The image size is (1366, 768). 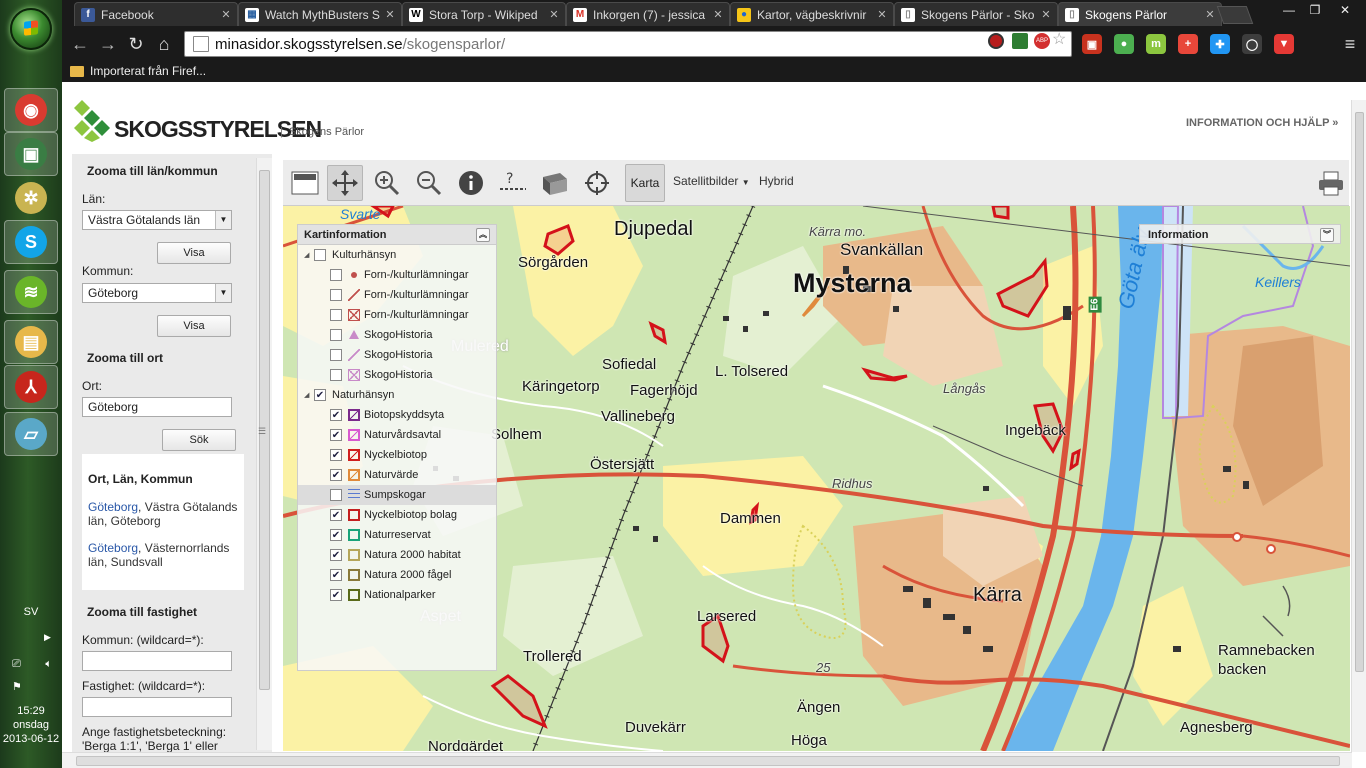 What do you see at coordinates (1156, 44) in the screenshot?
I see `extension-m-icon: m` at bounding box center [1156, 44].